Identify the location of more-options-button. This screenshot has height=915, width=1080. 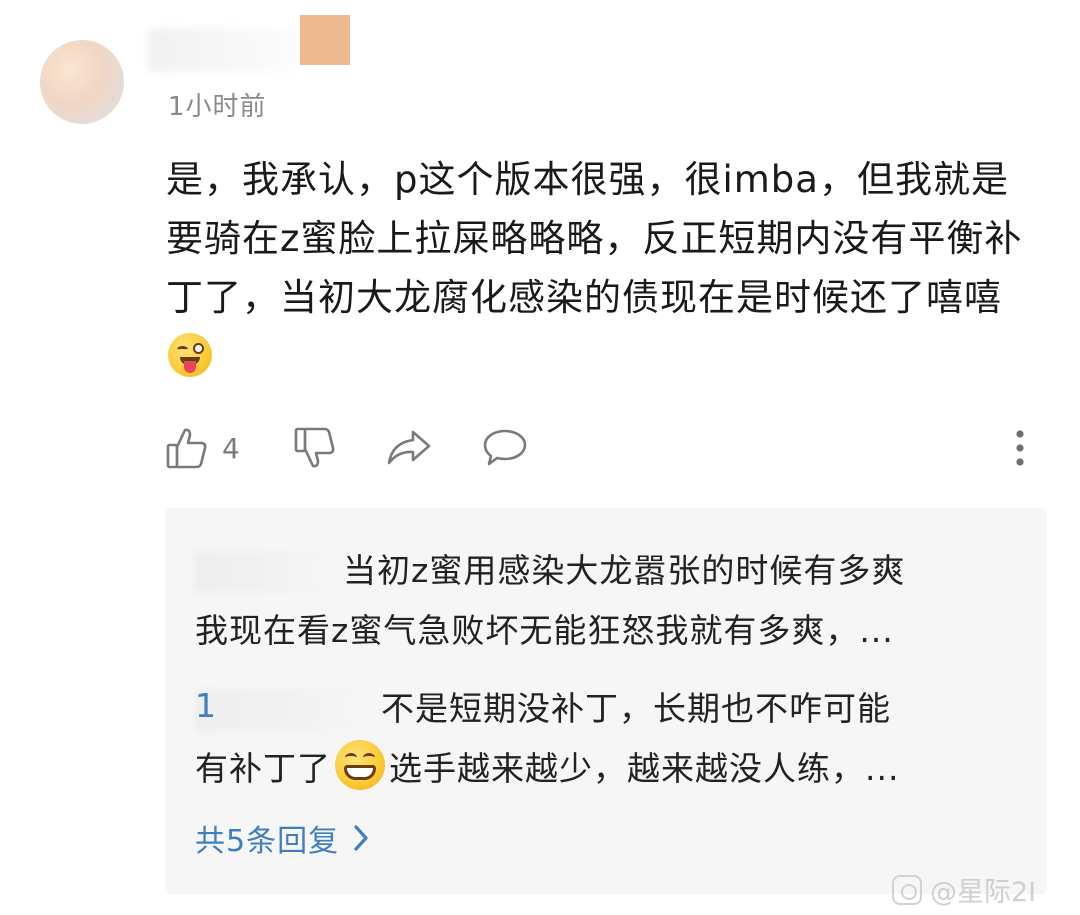
(1020, 448).